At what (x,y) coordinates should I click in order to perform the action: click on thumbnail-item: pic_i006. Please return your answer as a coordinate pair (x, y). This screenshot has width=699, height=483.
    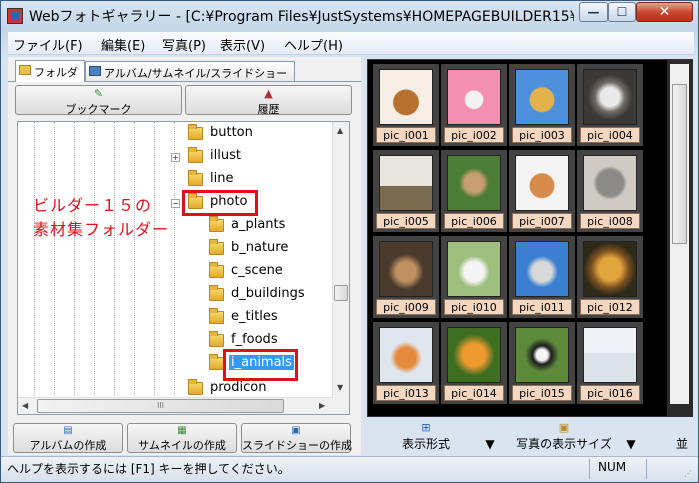
    Looking at the image, I should click on (474, 191).